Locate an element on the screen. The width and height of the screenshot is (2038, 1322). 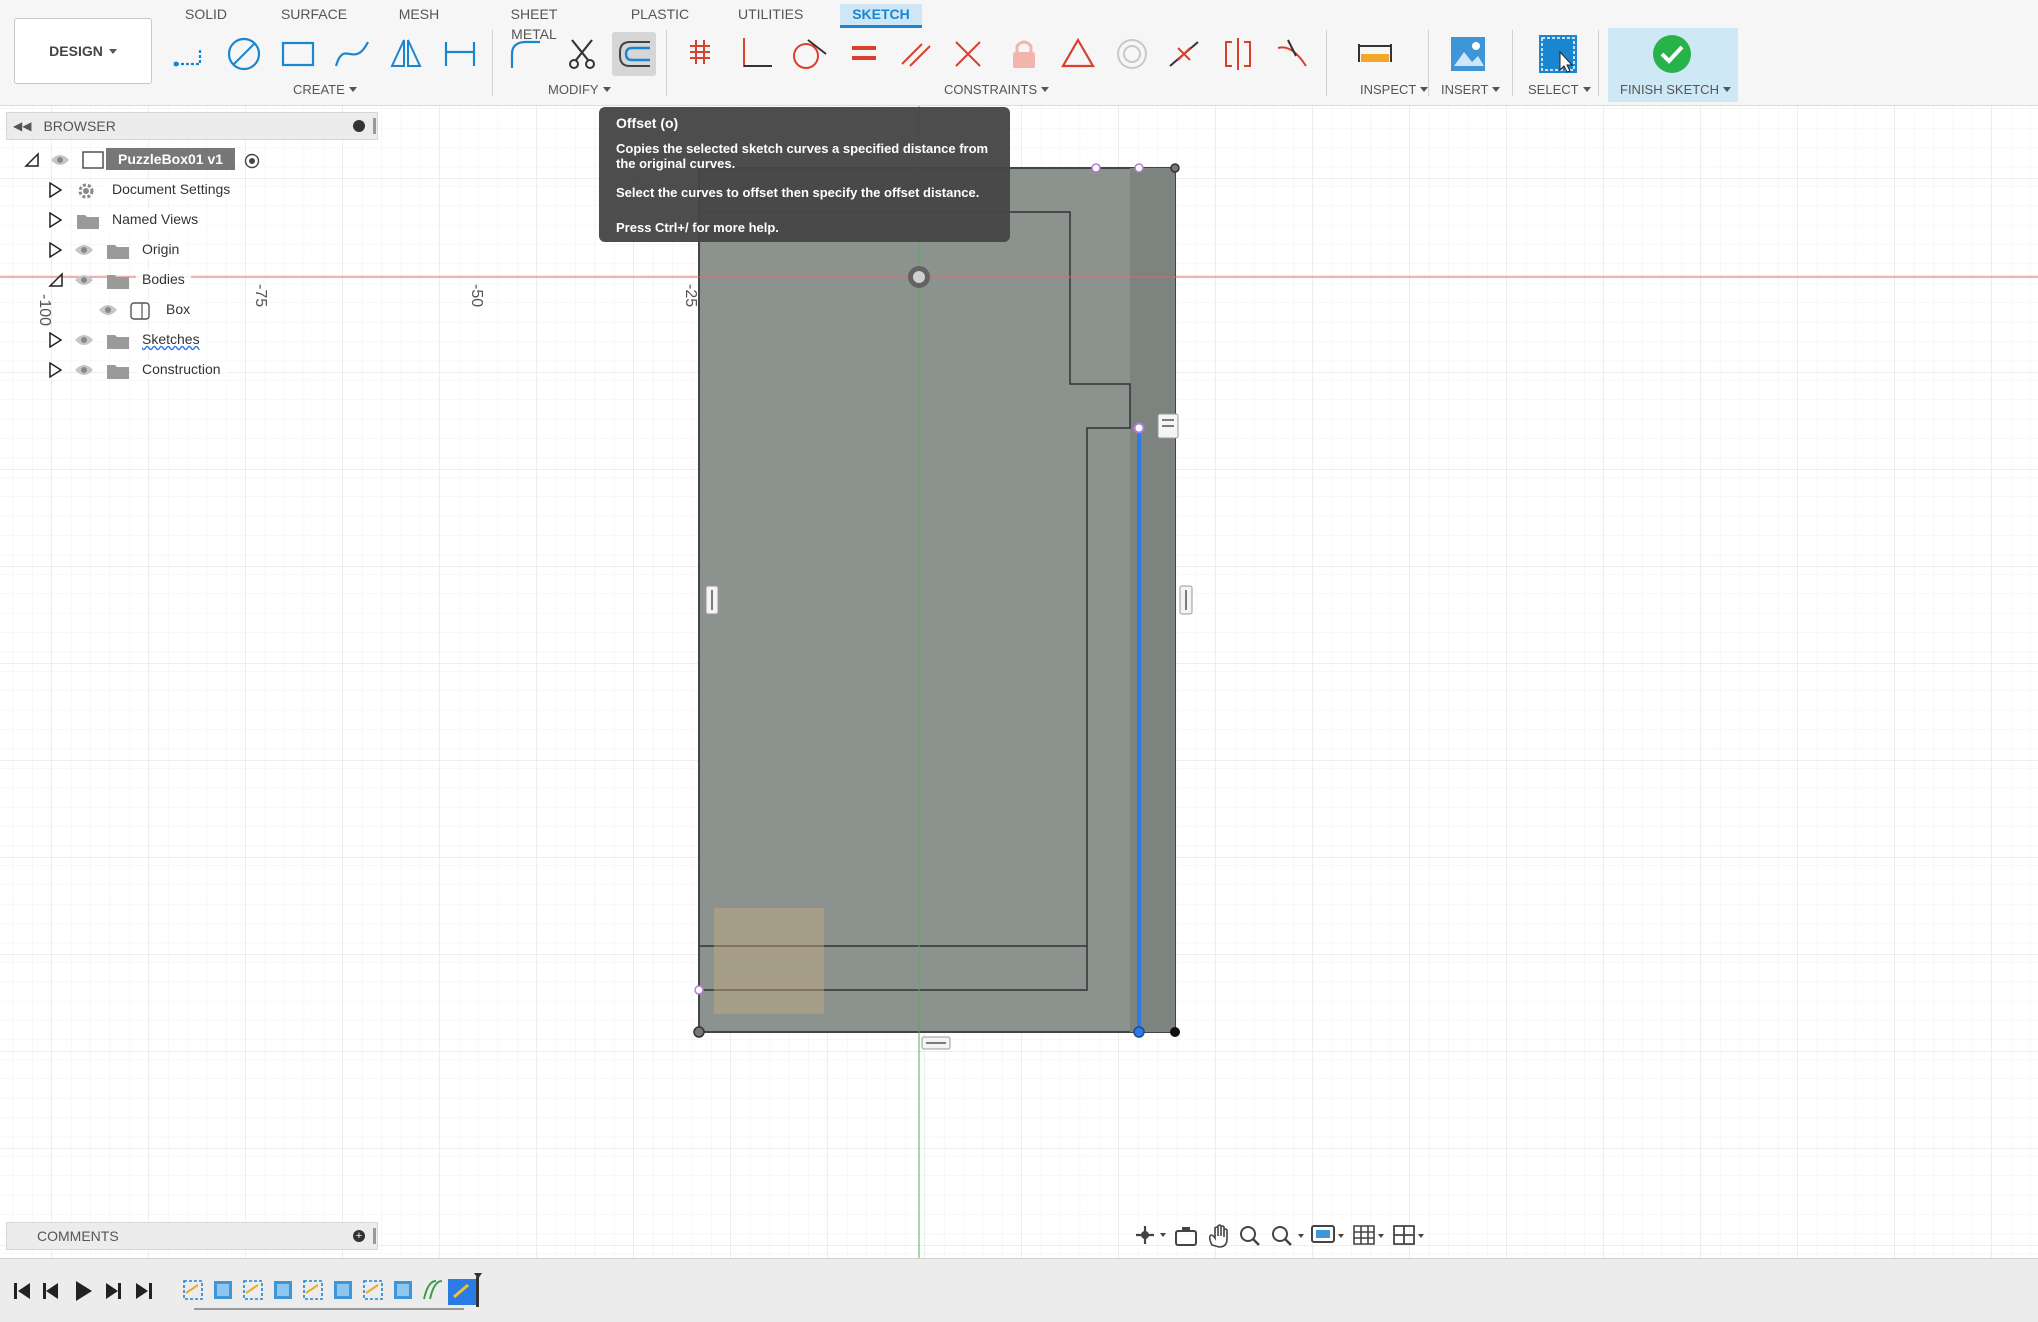
activate-radio-icon is located at coordinates (252, 161).